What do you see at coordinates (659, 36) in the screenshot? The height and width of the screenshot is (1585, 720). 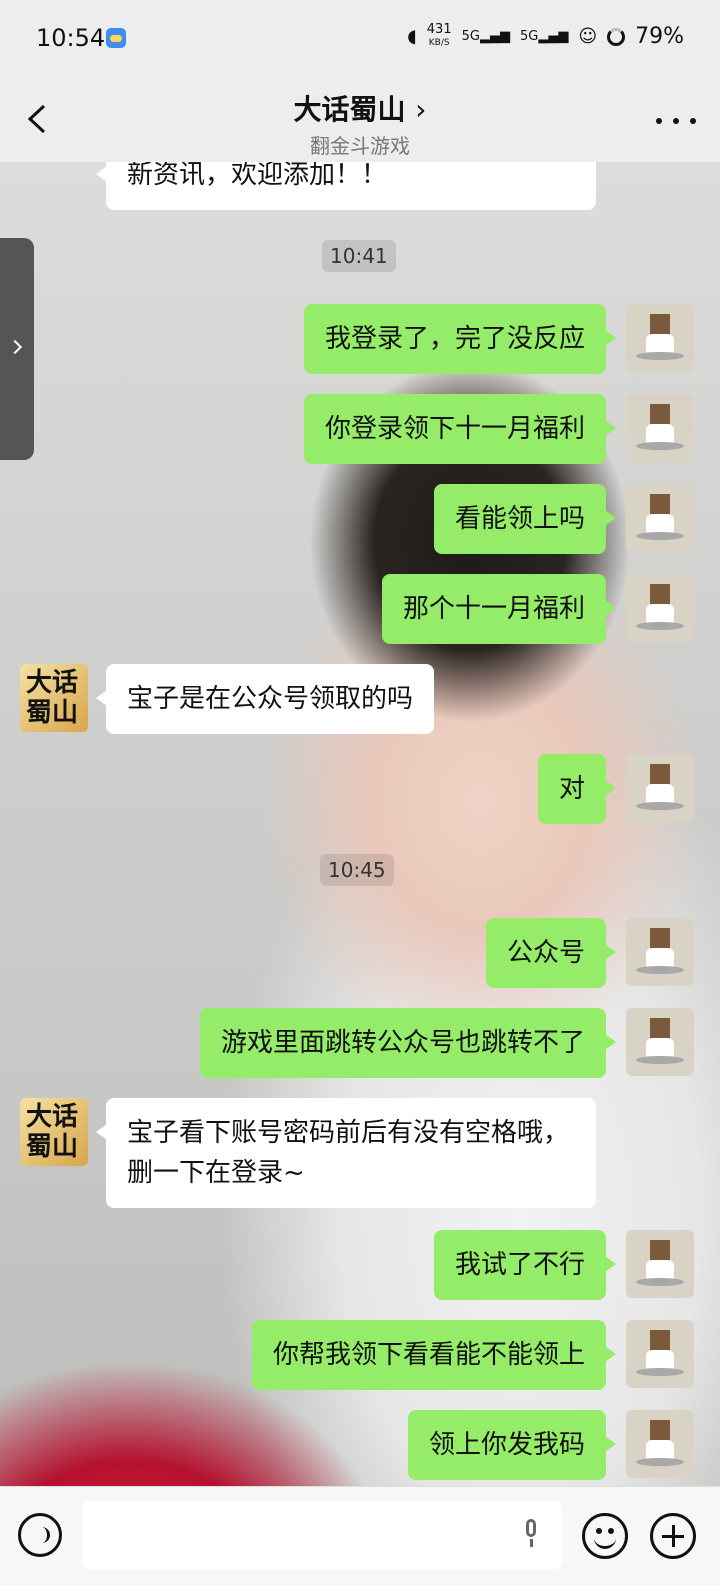 I see `battery-percent: 79%` at bounding box center [659, 36].